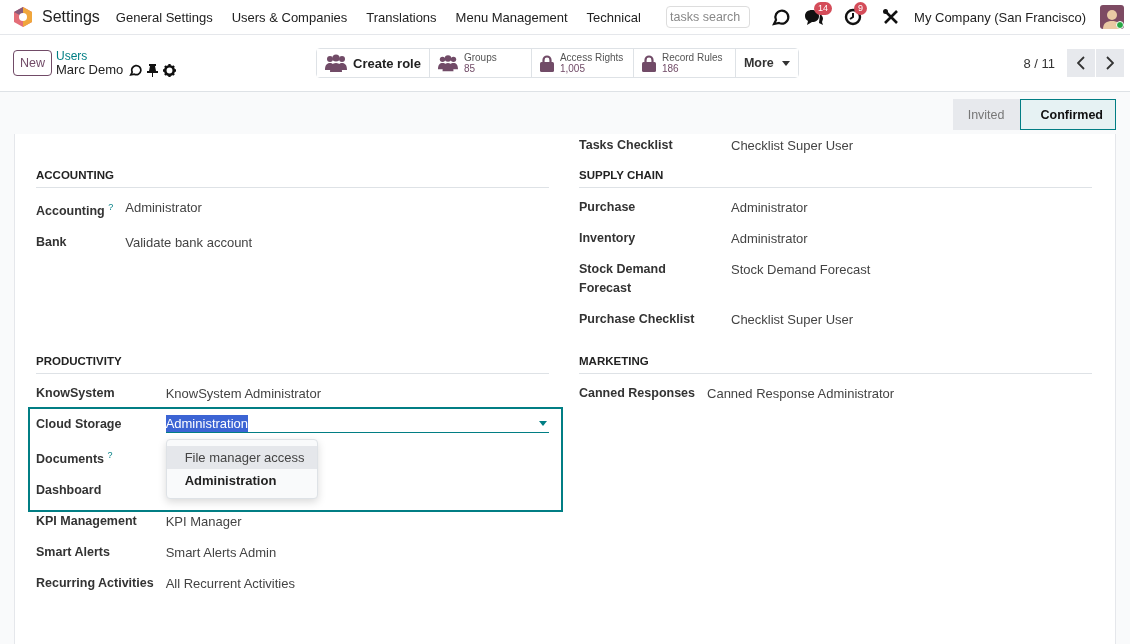 The height and width of the screenshot is (644, 1130). What do you see at coordinates (637, 393) in the screenshot?
I see `field-label: Canned Responses` at bounding box center [637, 393].